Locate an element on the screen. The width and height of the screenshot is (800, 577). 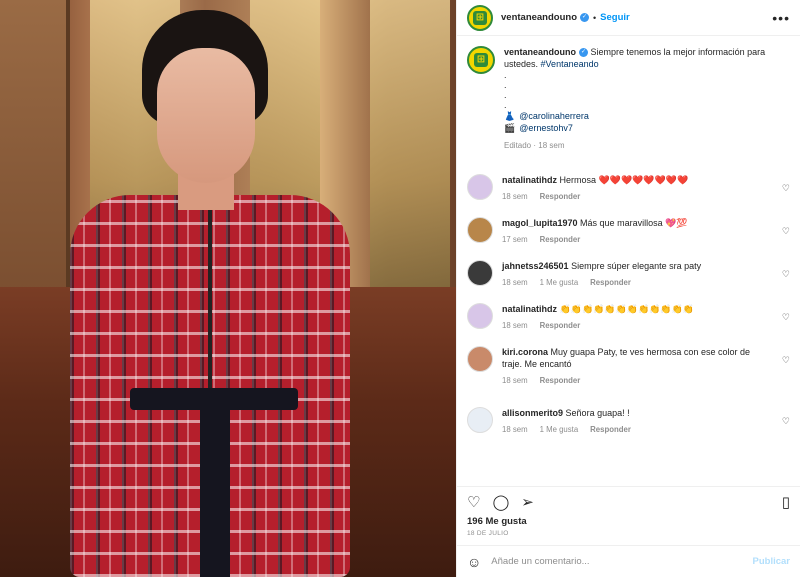
profile-avatar: ⊞ is located at coordinates (480, 17).